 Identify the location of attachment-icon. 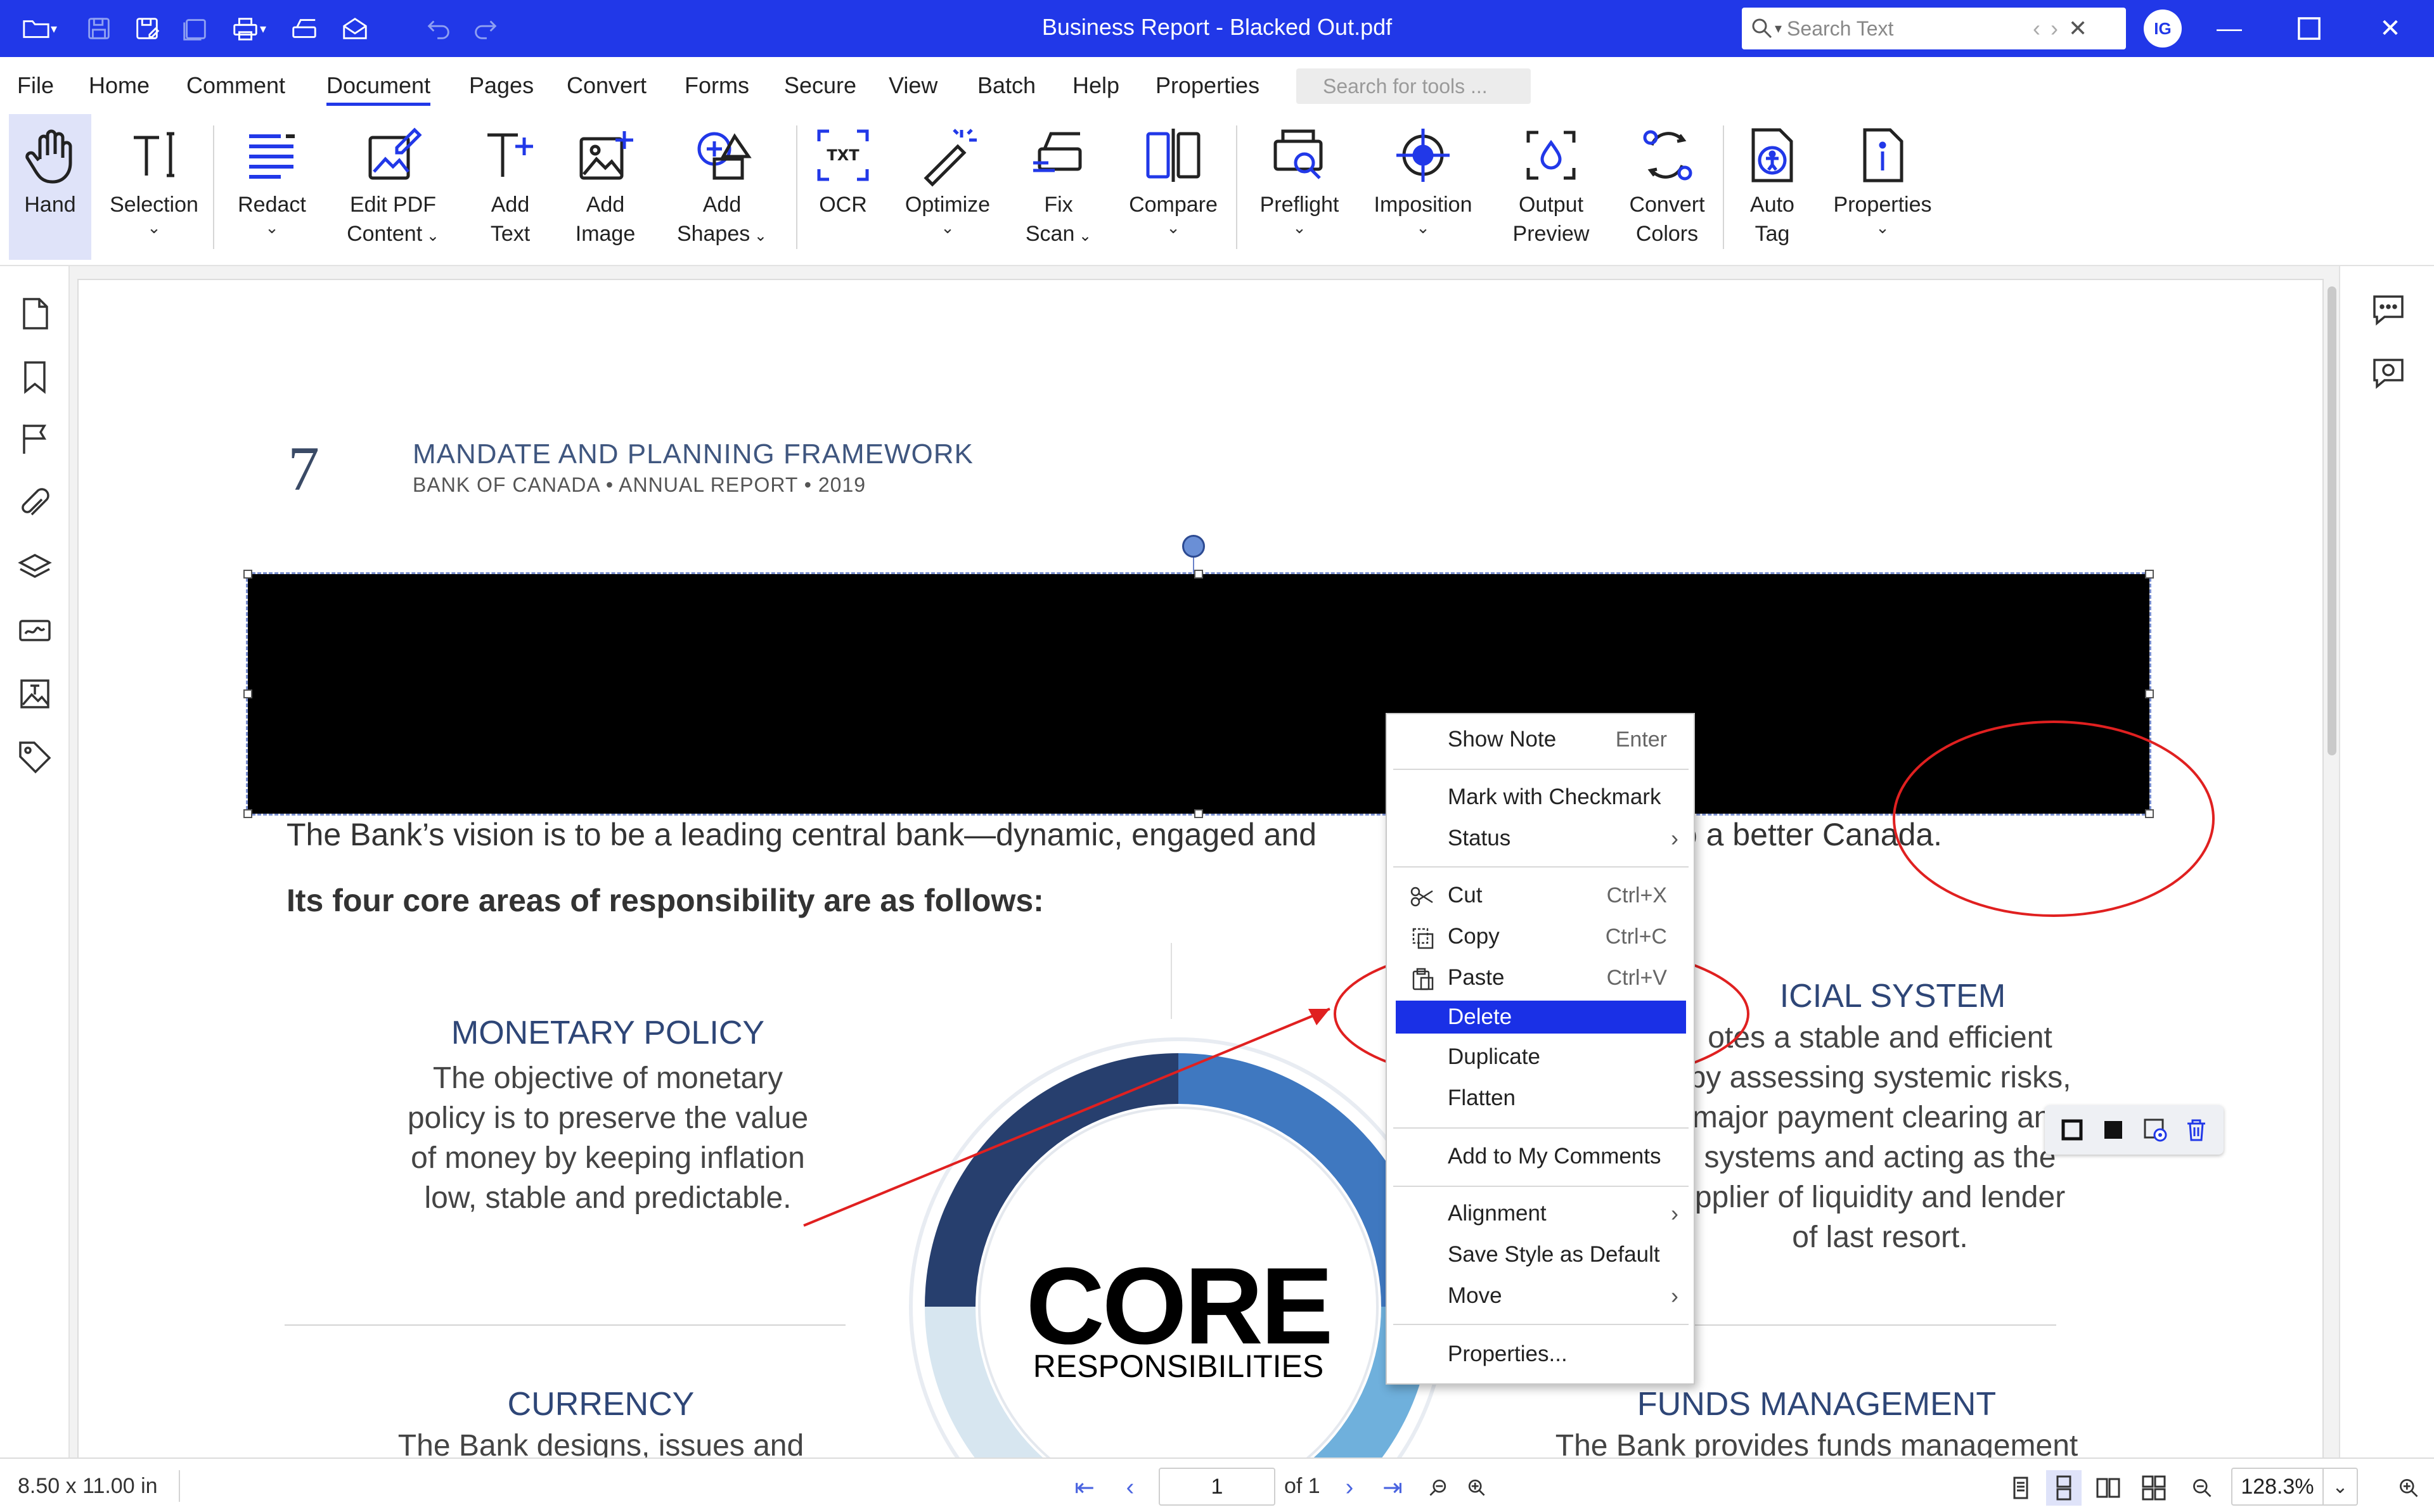
(34, 503).